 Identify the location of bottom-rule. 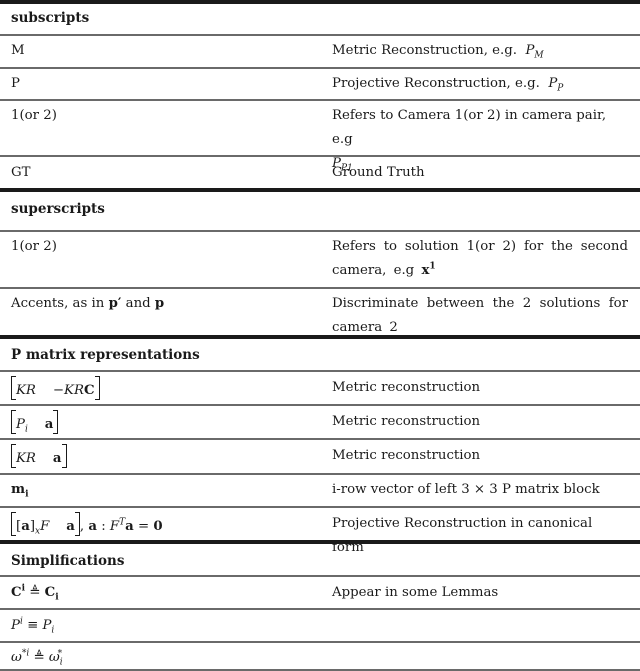
(320, 670).